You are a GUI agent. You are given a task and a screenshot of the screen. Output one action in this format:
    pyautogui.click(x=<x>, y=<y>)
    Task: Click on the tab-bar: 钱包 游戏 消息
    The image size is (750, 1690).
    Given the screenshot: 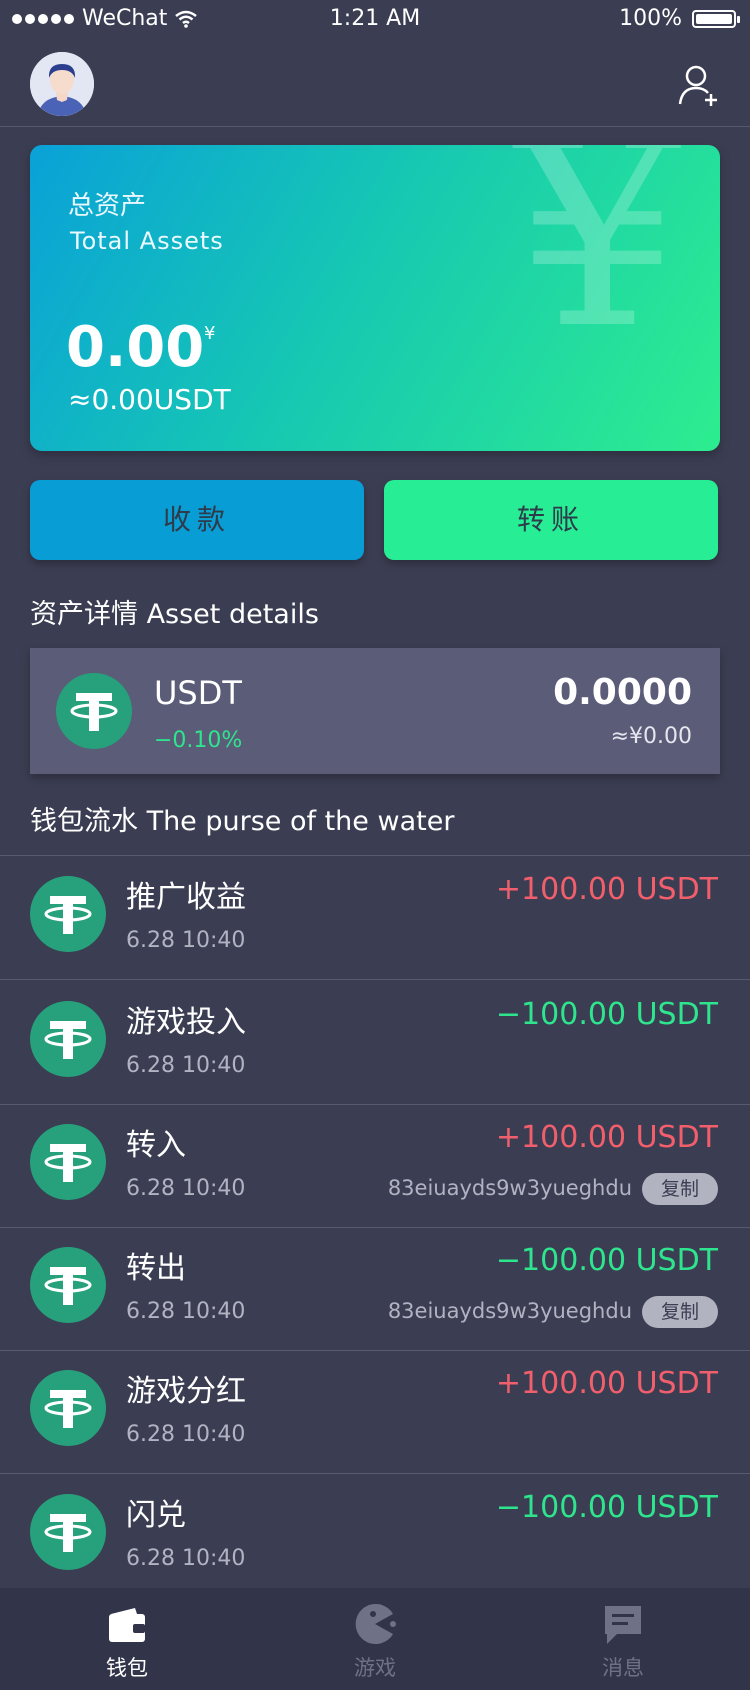 What is the action you would take?
    pyautogui.click(x=375, y=1639)
    